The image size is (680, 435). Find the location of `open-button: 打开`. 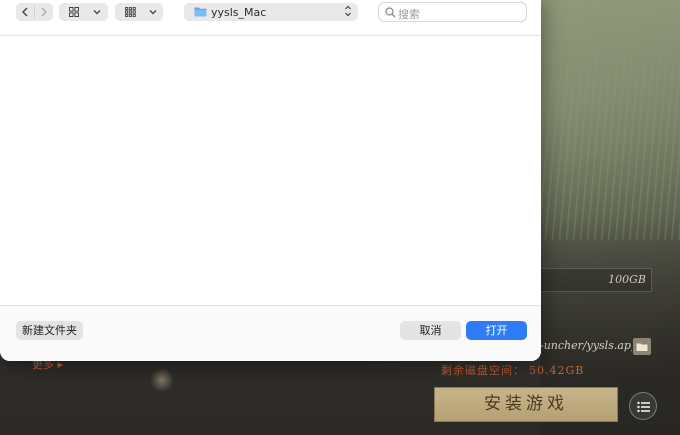

open-button: 打开 is located at coordinates (496, 330).